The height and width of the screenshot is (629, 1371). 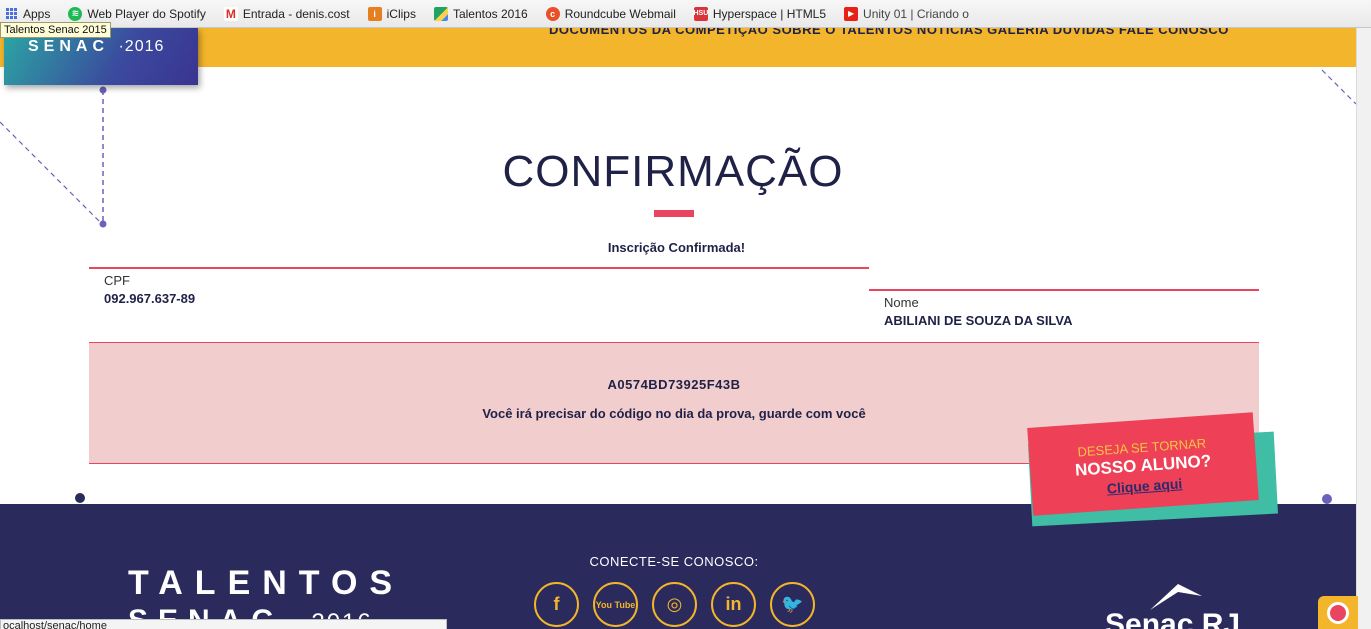 What do you see at coordinates (266, 583) in the screenshot?
I see `footer-logo-line1: TALENTOS` at bounding box center [266, 583].